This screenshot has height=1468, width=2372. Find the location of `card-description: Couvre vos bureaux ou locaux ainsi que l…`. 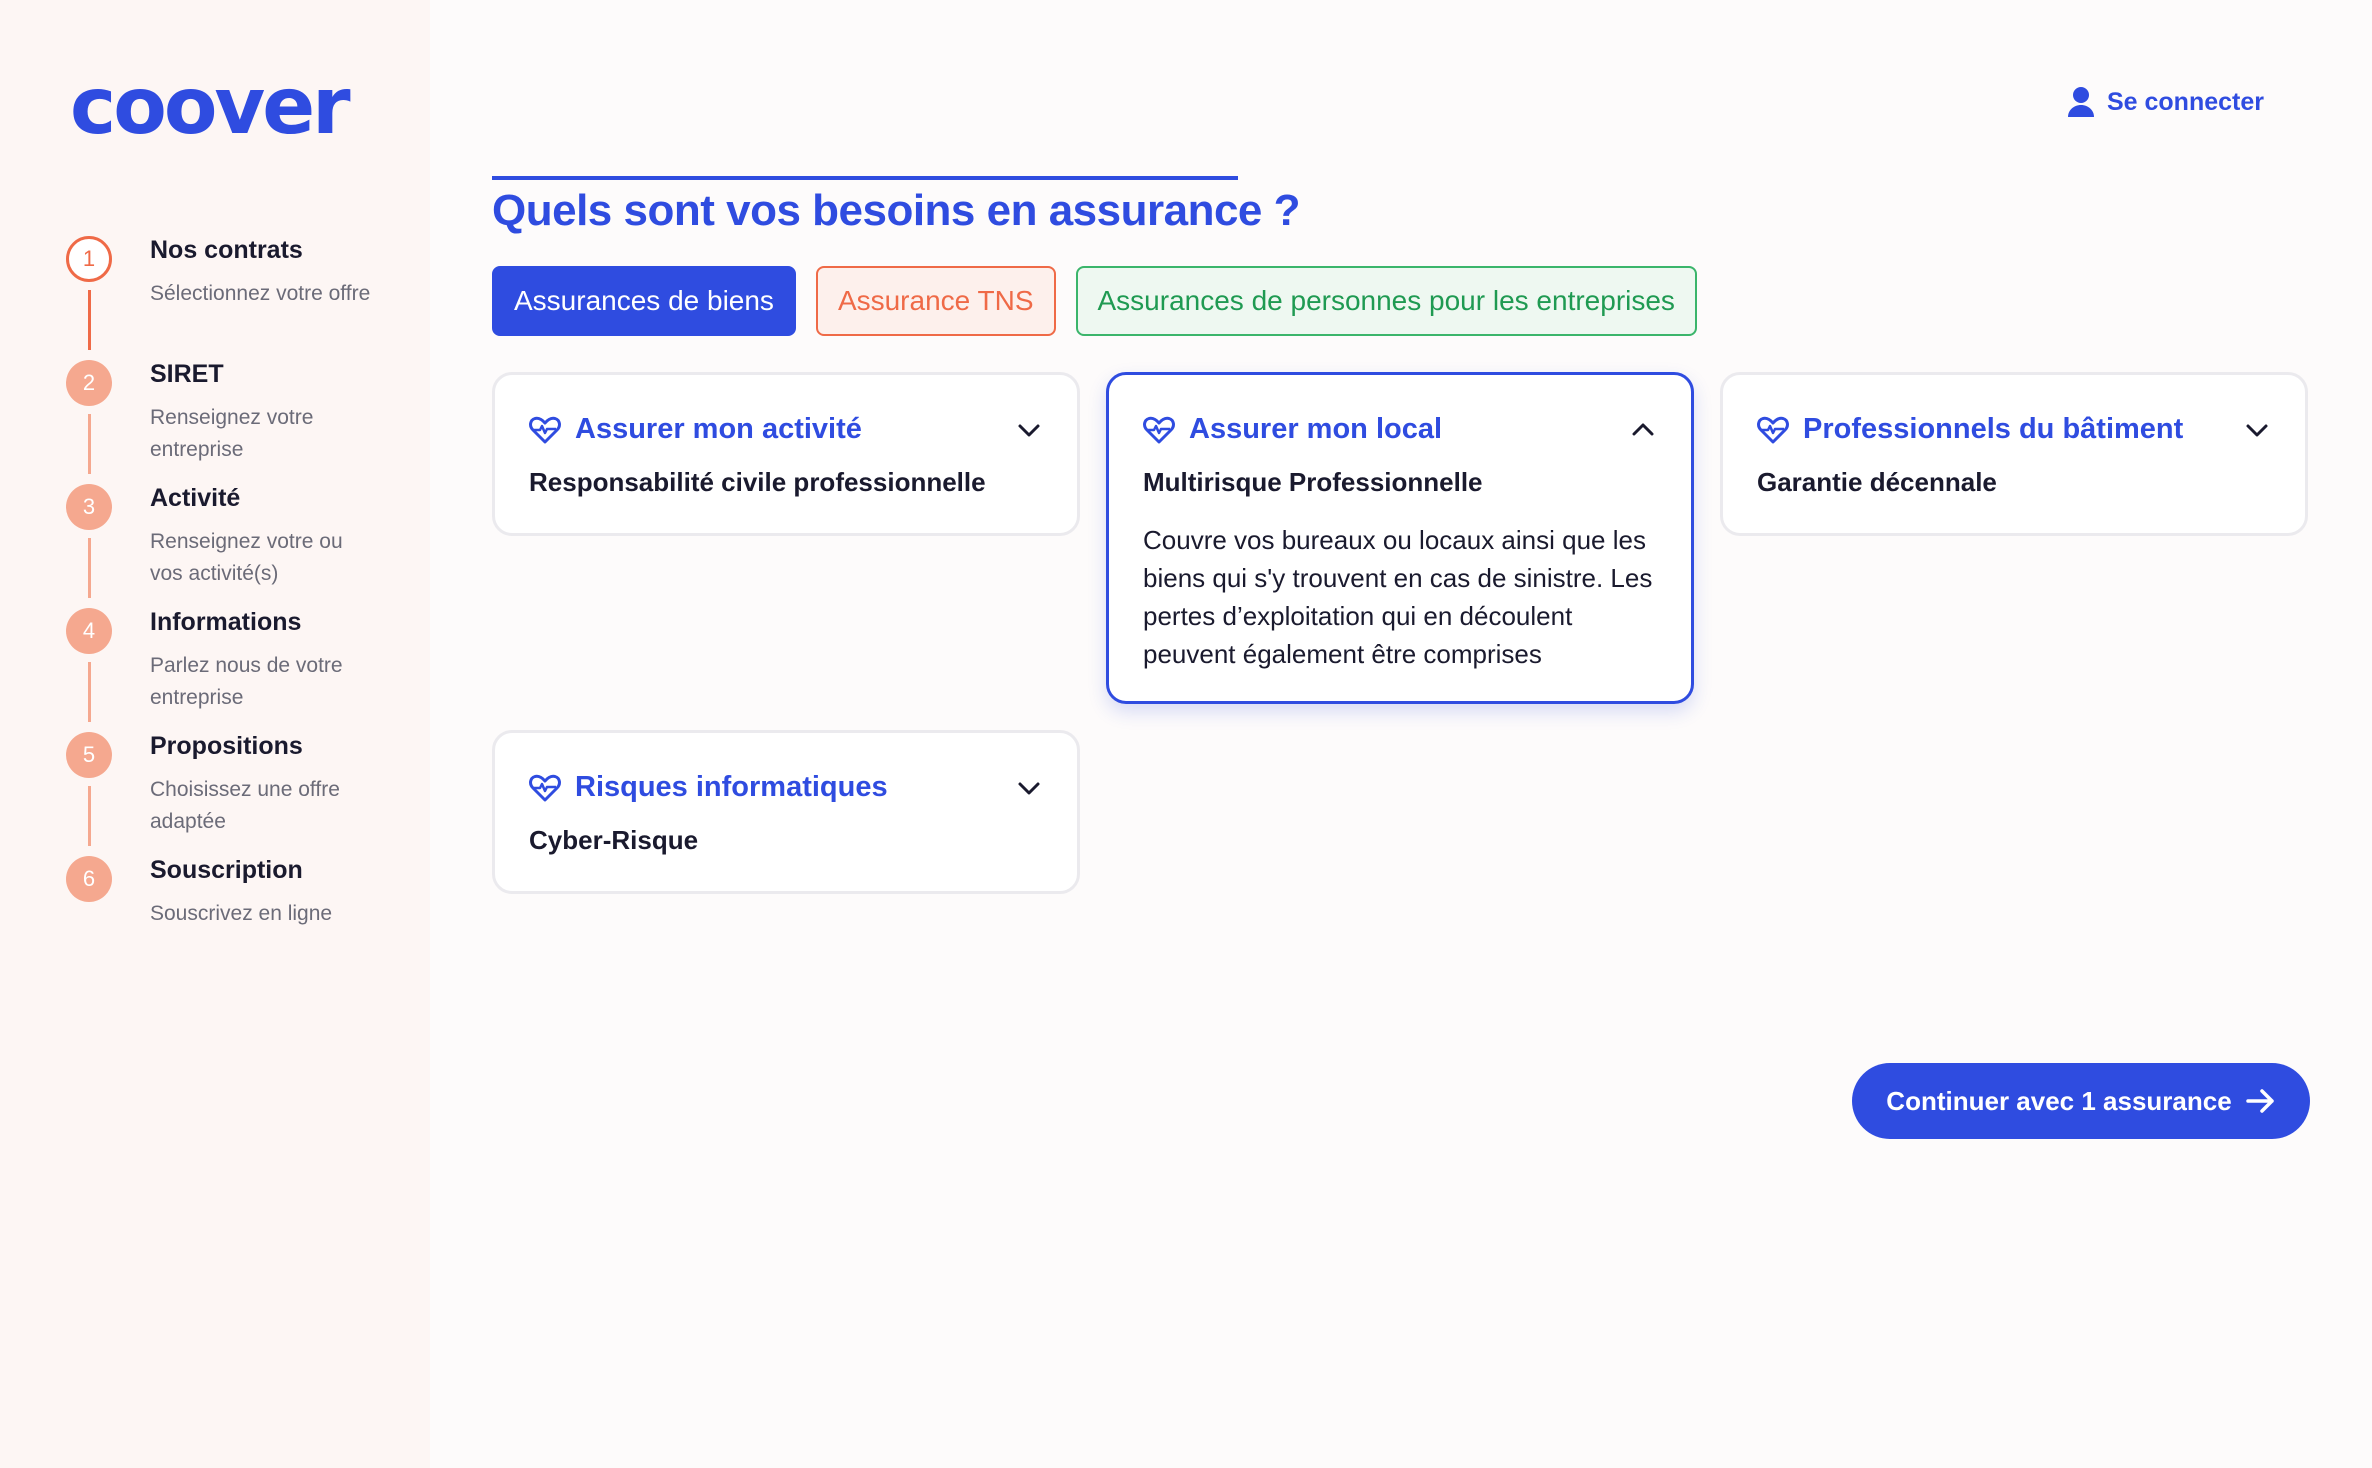

card-description: Couvre vos bureaux ou locaux ainsi que l… is located at coordinates (1398, 597).